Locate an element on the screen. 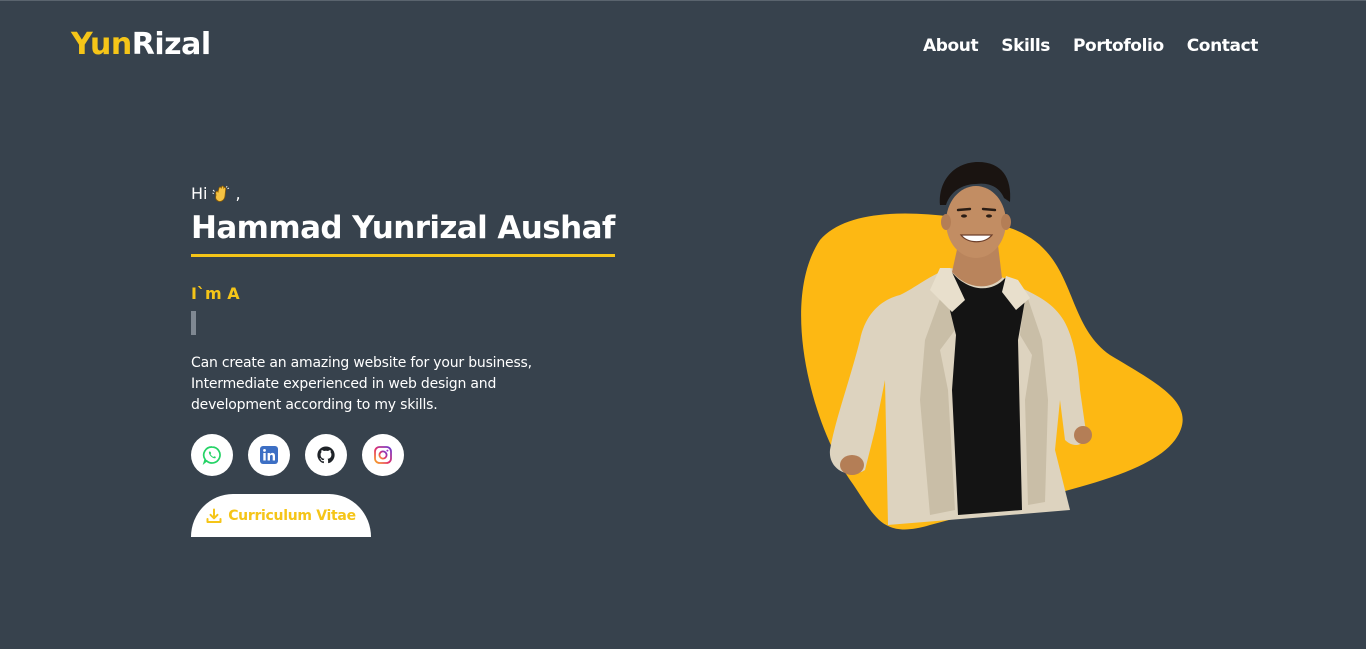 This screenshot has height=649, width=1366. whatsapp-button is located at coordinates (212, 455).